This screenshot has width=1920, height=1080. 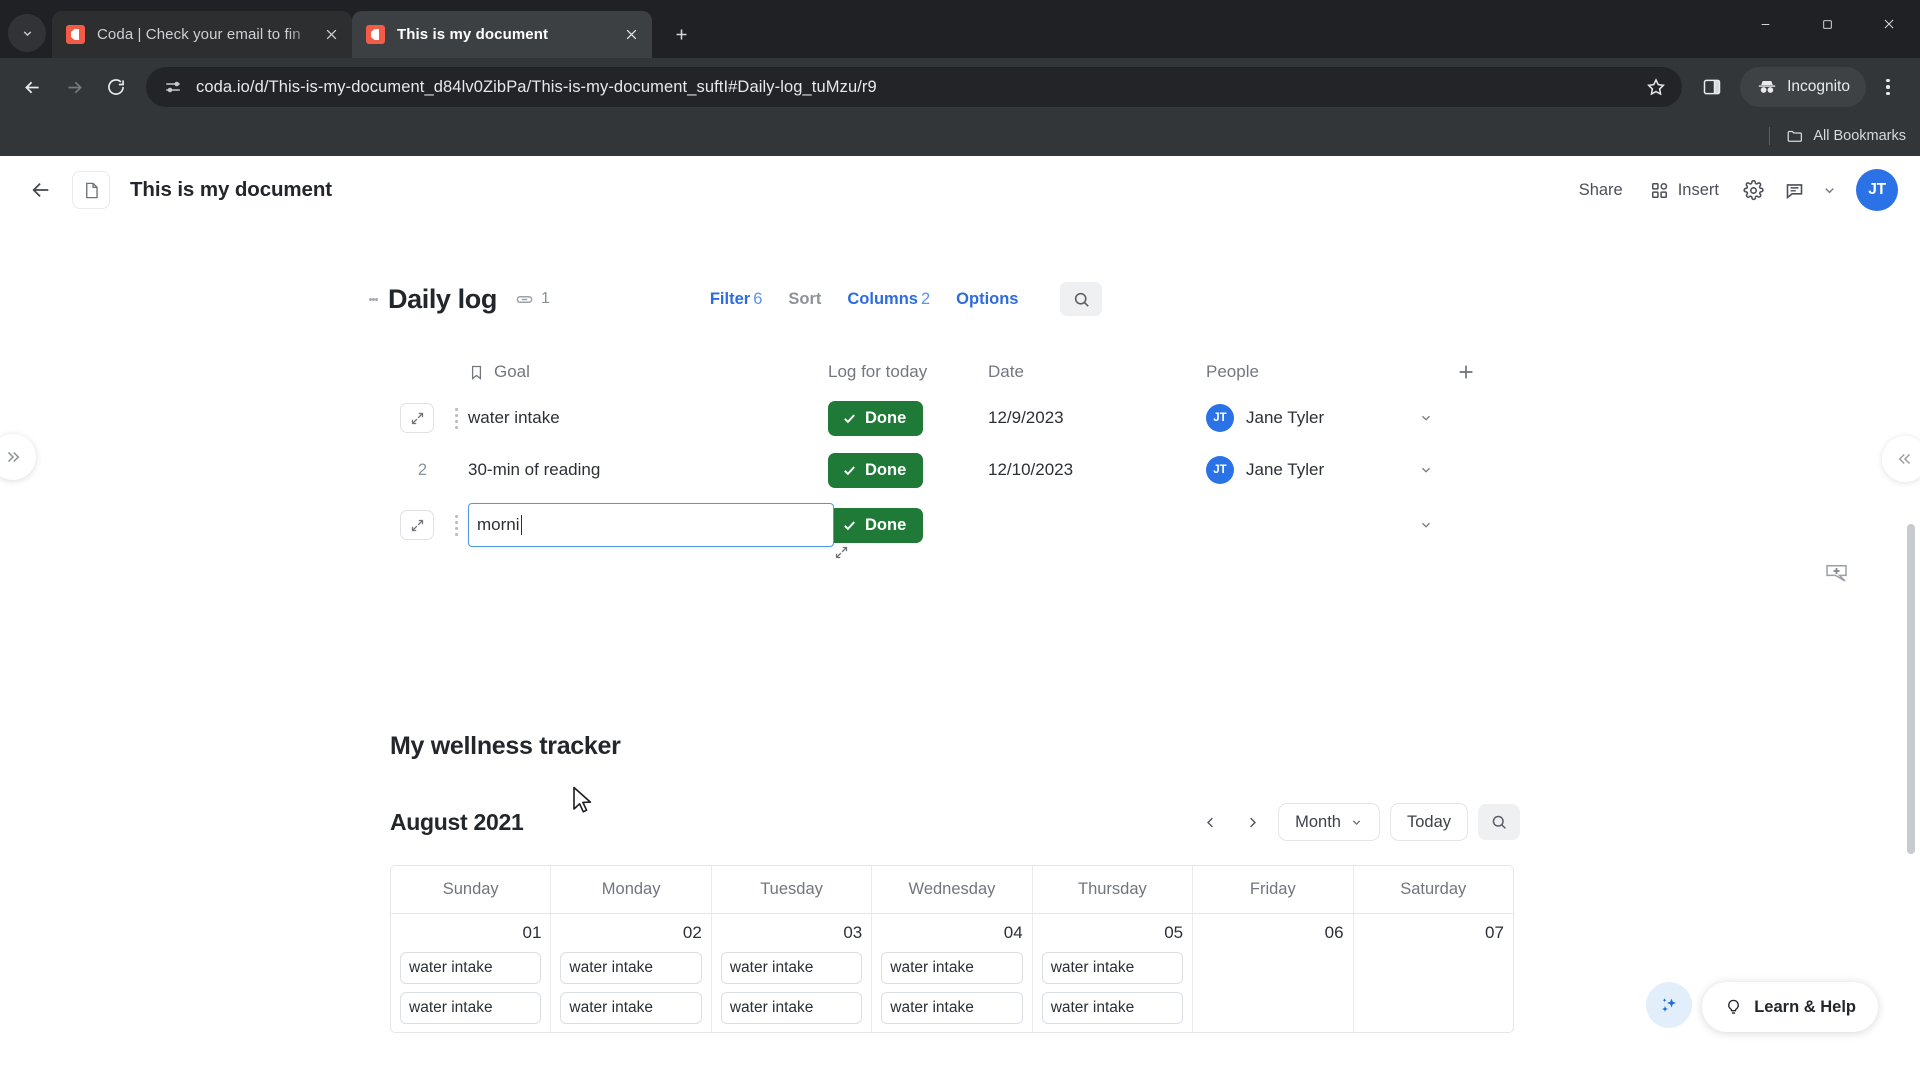 I want to click on more-options-caret, so click(x=1829, y=190).